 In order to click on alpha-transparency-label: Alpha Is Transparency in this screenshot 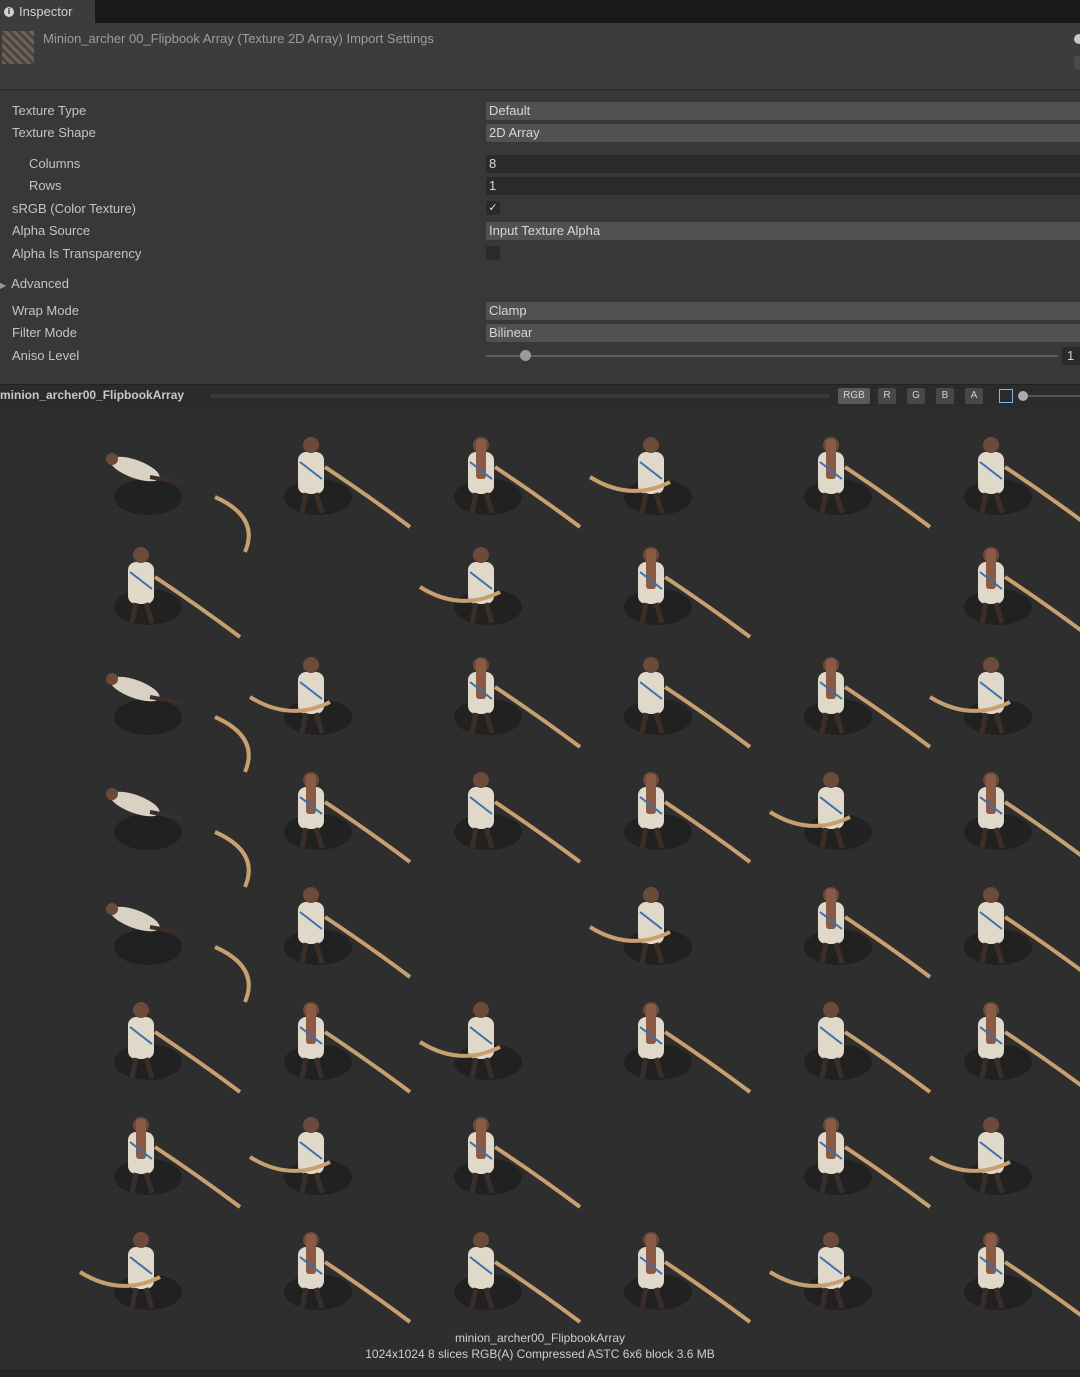, I will do `click(77, 253)`.